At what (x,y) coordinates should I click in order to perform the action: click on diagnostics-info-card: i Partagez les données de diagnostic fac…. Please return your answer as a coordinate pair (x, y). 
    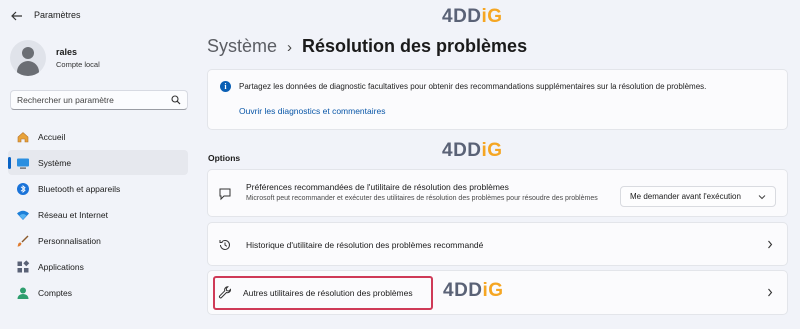
    Looking at the image, I should click on (497, 99).